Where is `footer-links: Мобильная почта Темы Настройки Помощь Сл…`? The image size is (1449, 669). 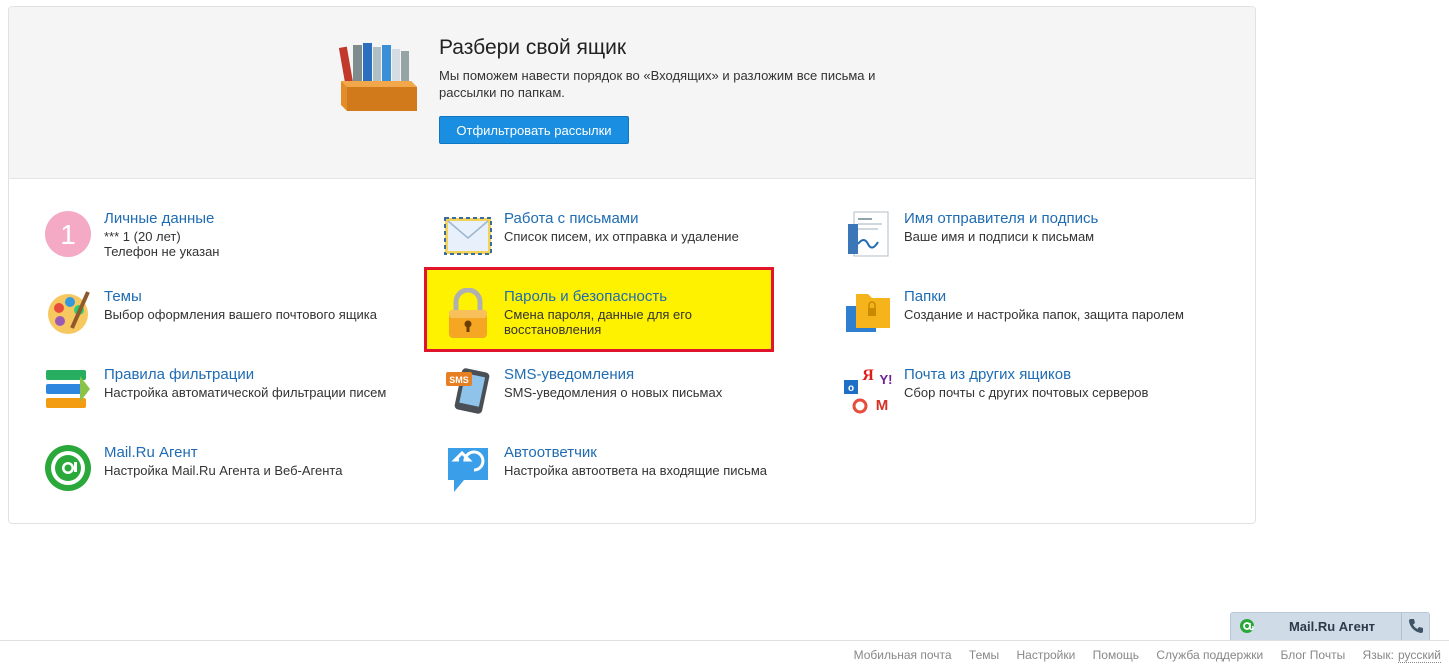 footer-links: Мобильная почта Темы Настройки Помощь Сл… is located at coordinates (1140, 655).